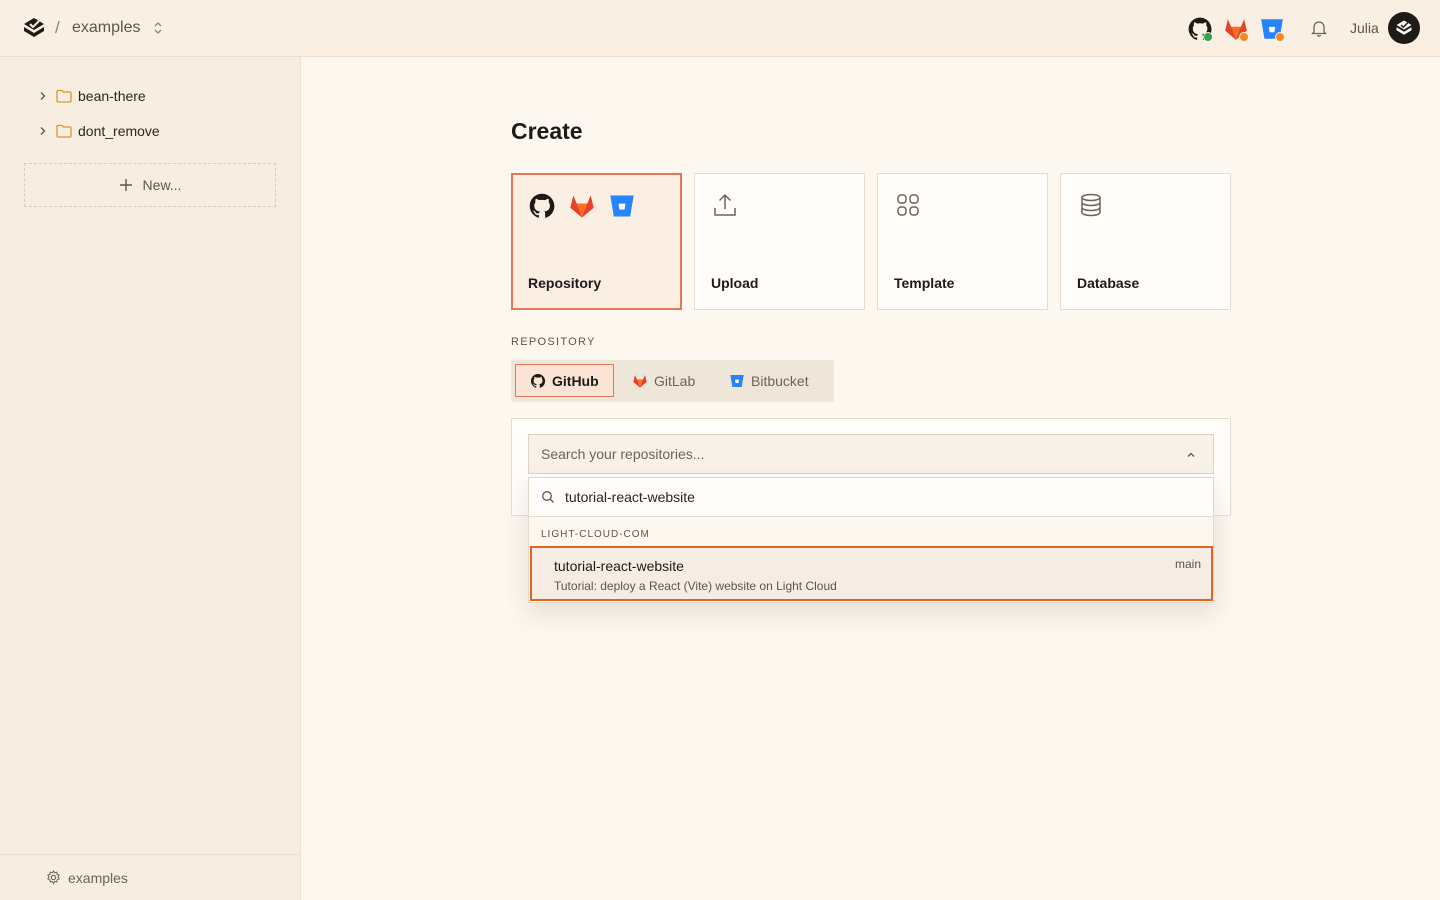  I want to click on plus-icon, so click(125, 185).